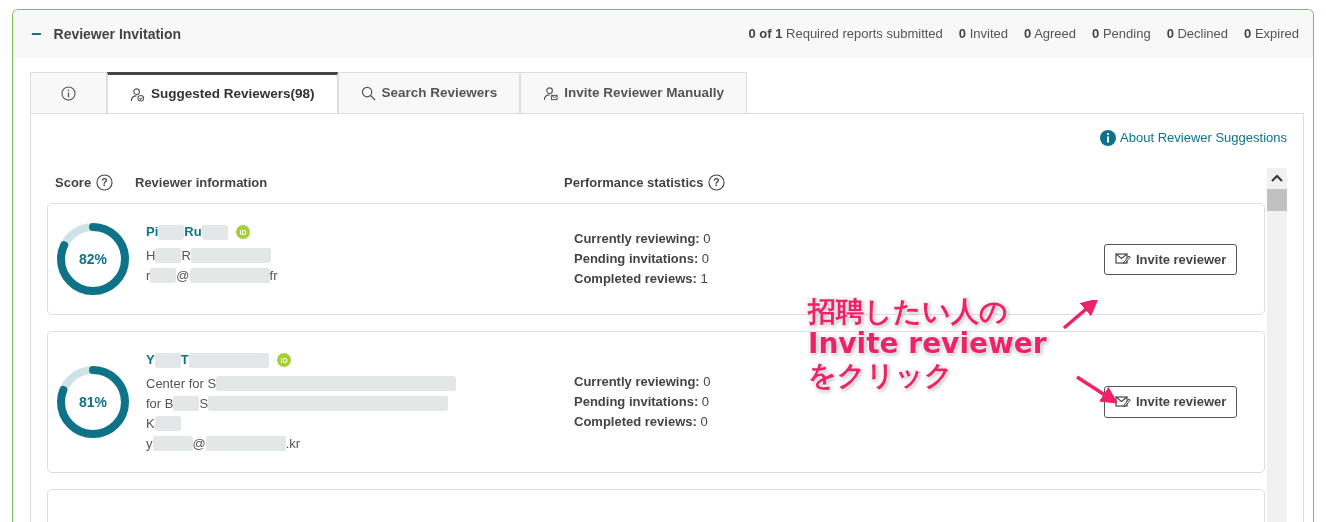 Image resolution: width=1326 pixels, height=522 pixels. Describe the element at coordinates (634, 182) in the screenshot. I see `column-header: Performance statistics` at that location.